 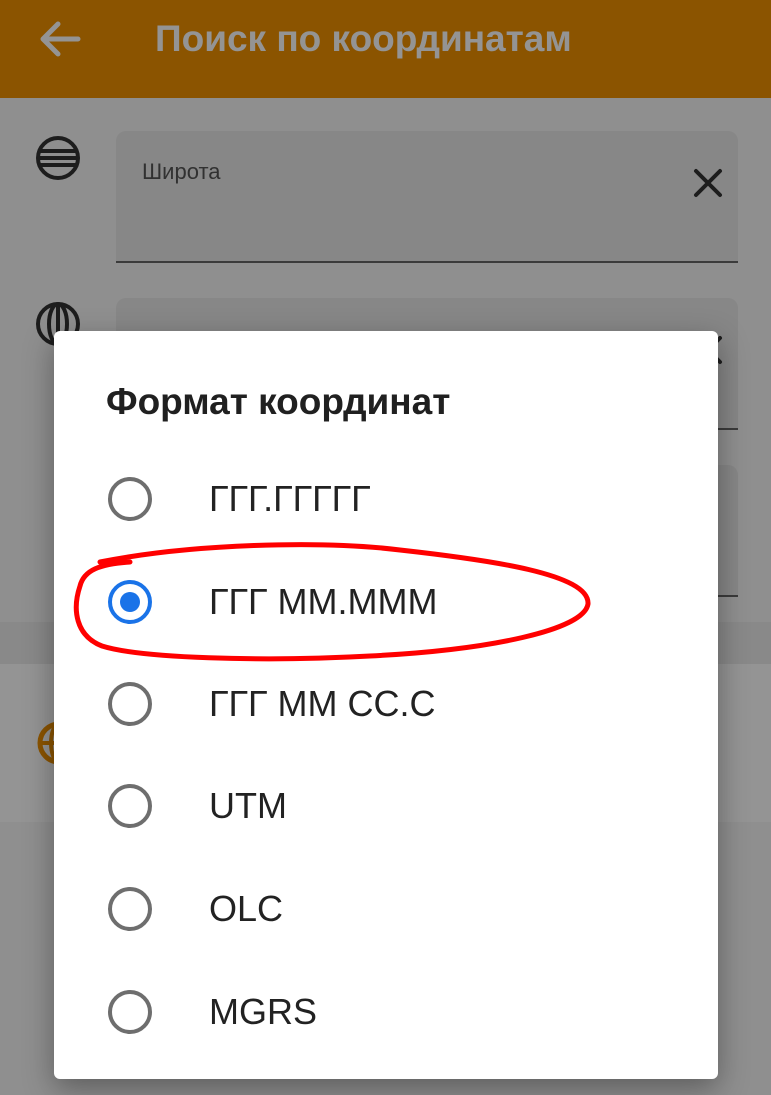 What do you see at coordinates (386, 1012) in the screenshot?
I see `option-mgrs: MGRS` at bounding box center [386, 1012].